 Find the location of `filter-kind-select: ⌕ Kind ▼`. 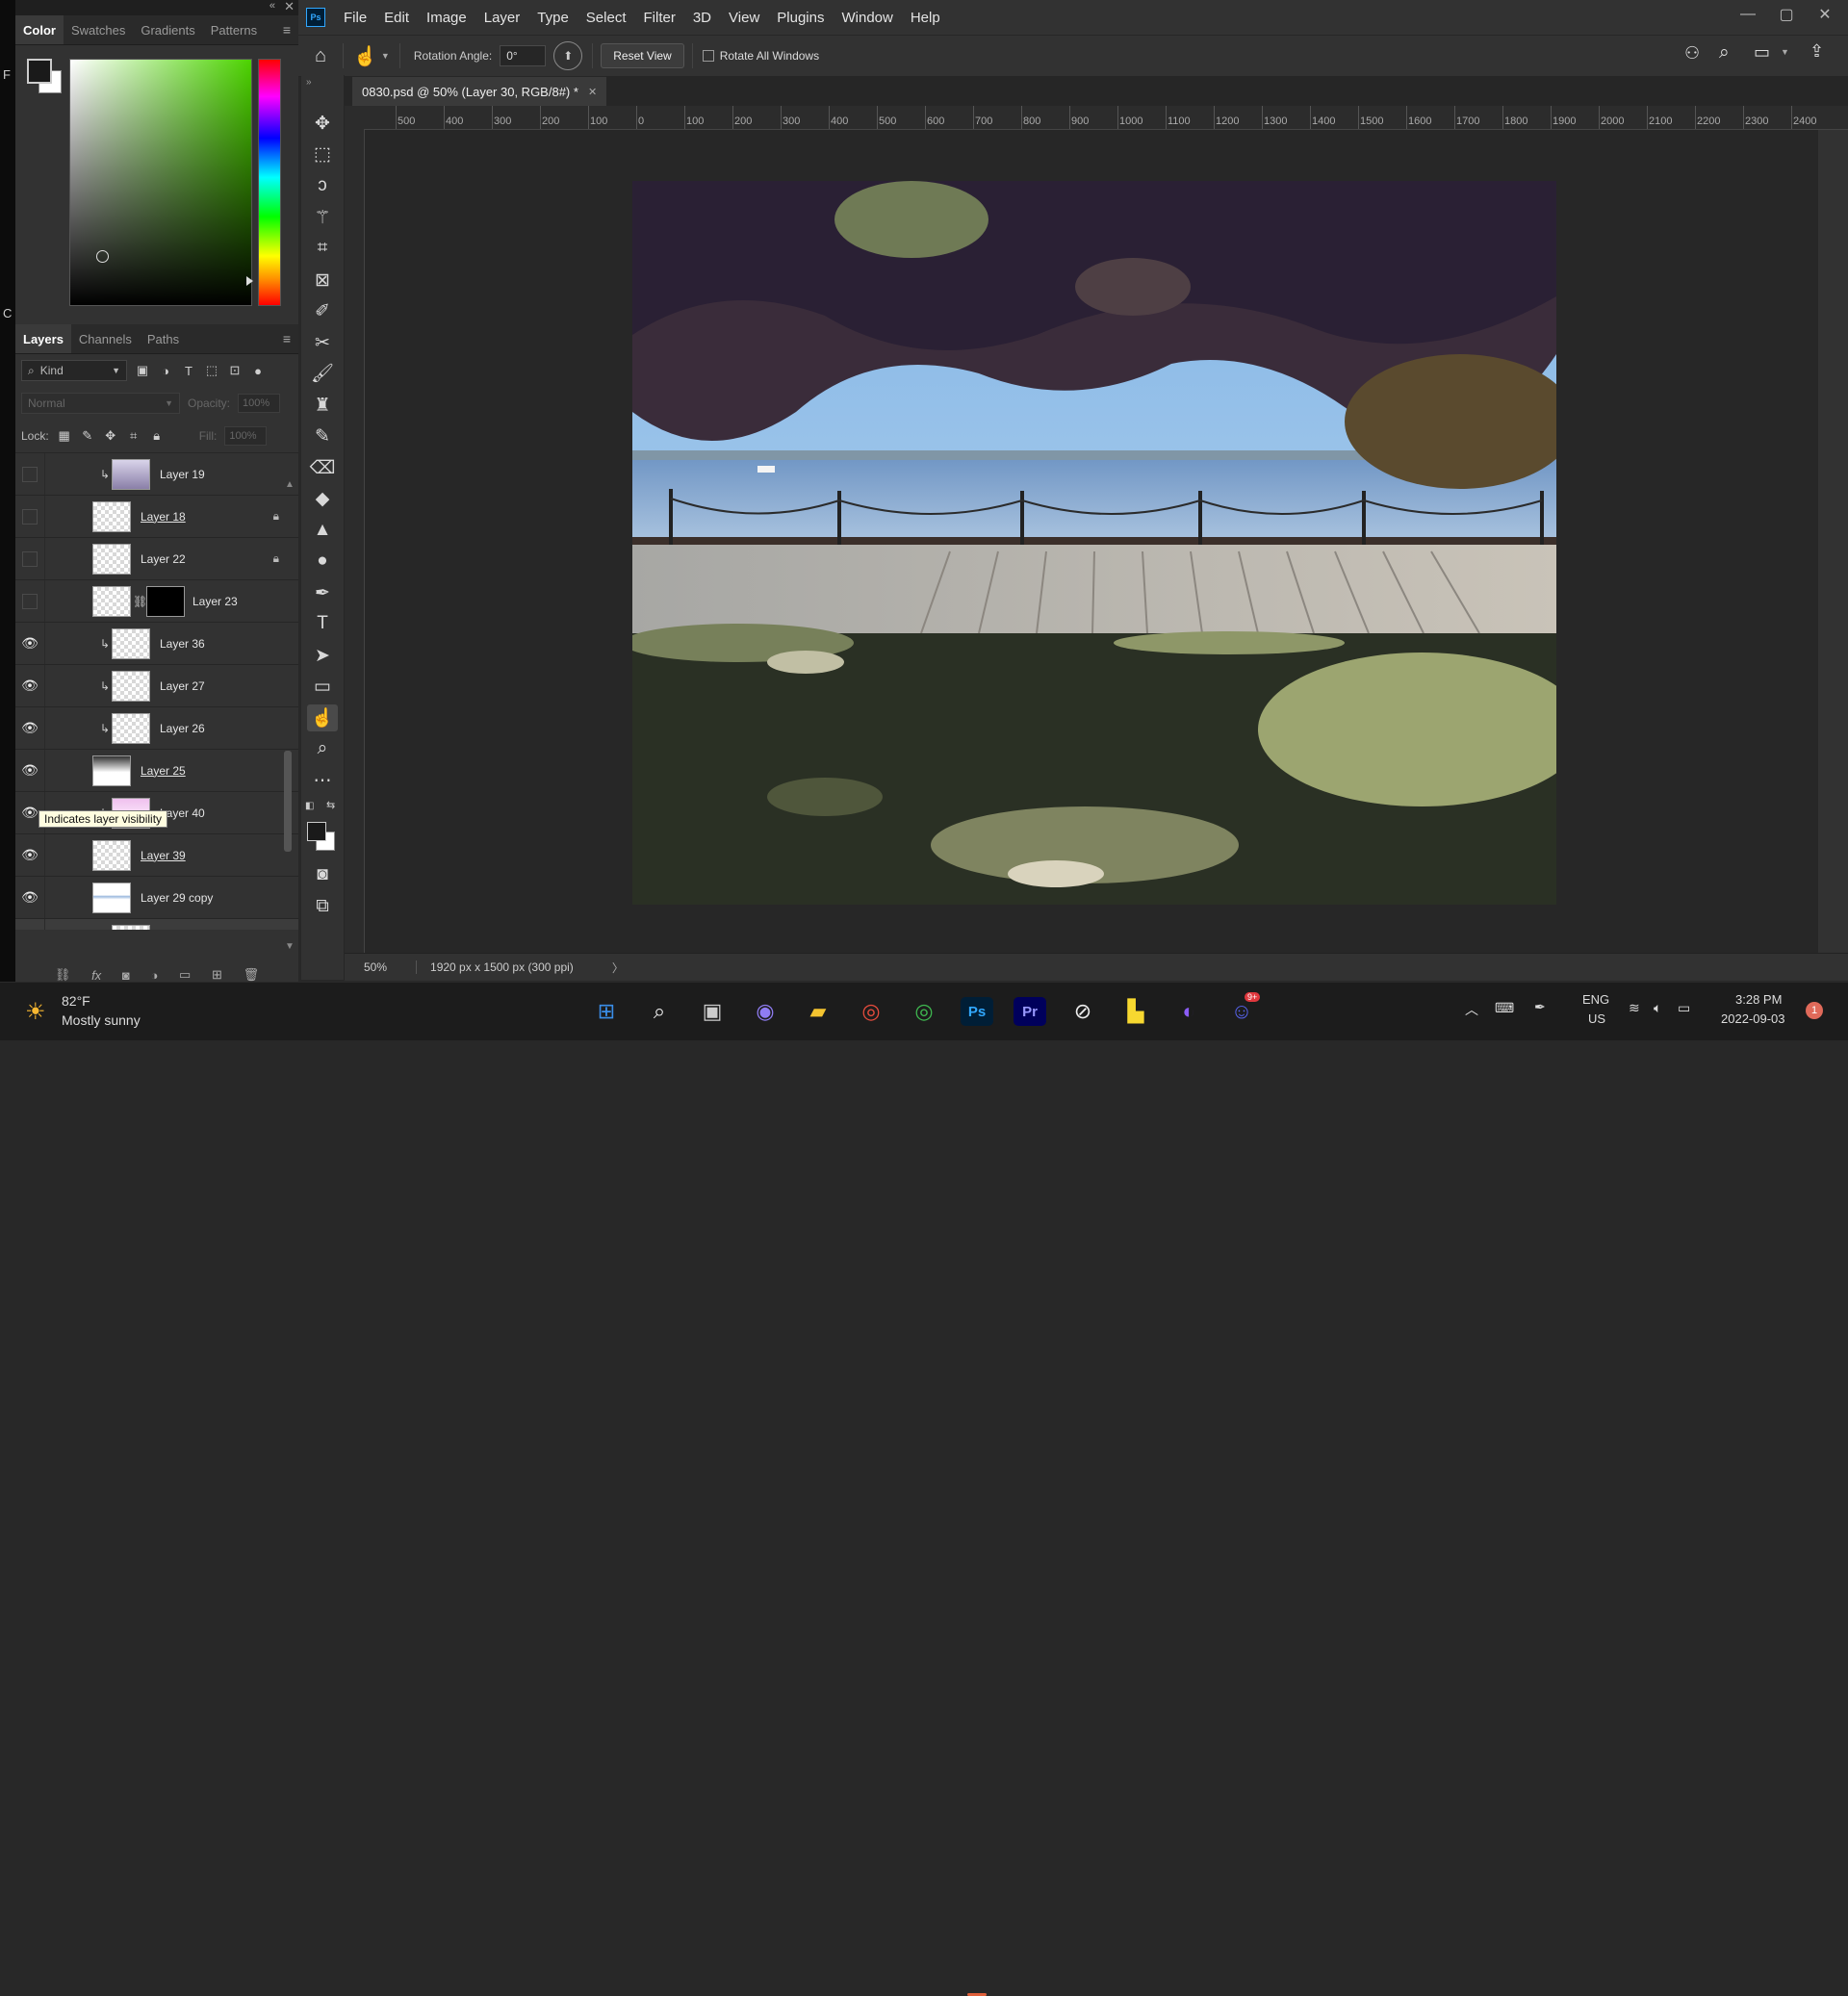

filter-kind-select: ⌕ Kind ▼ is located at coordinates (74, 370).